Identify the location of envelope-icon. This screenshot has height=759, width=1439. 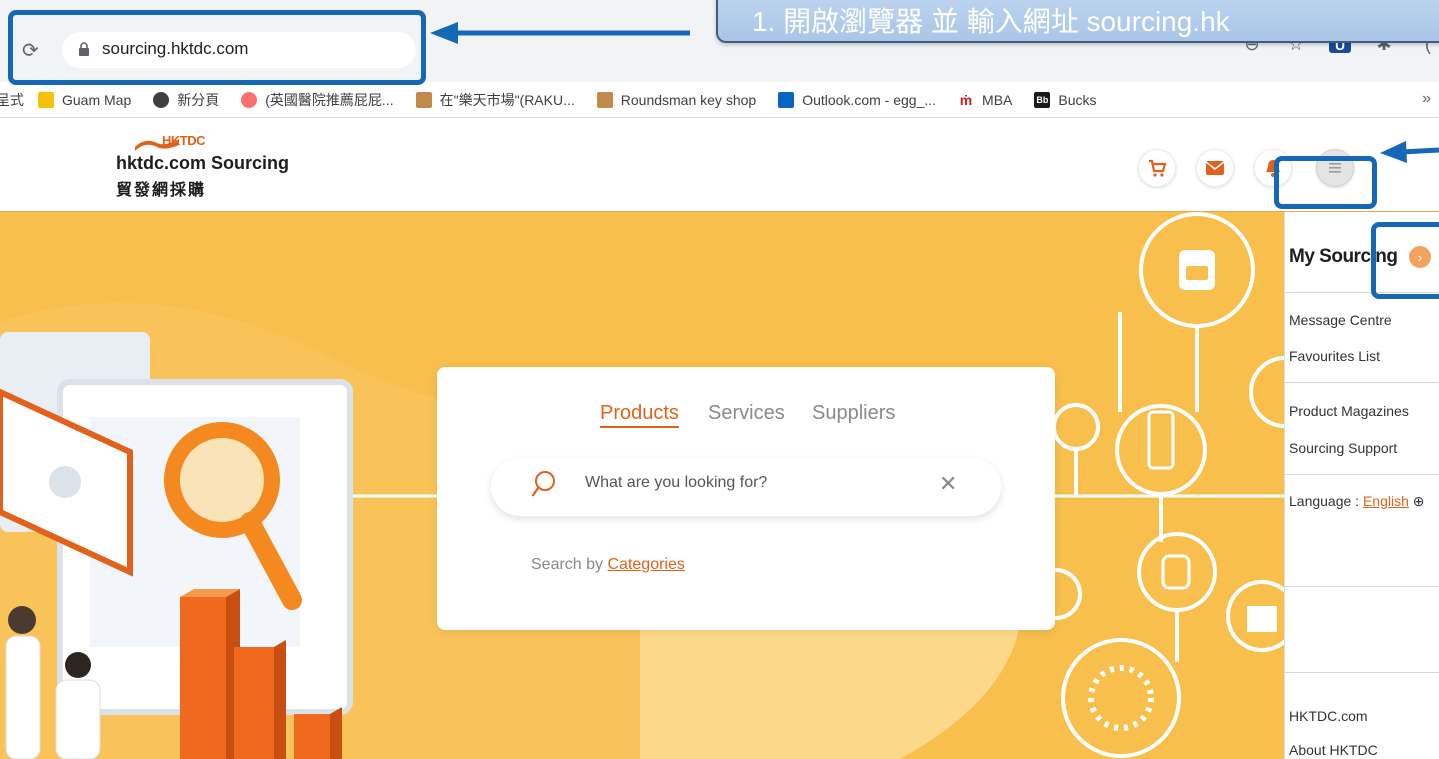
(1215, 168).